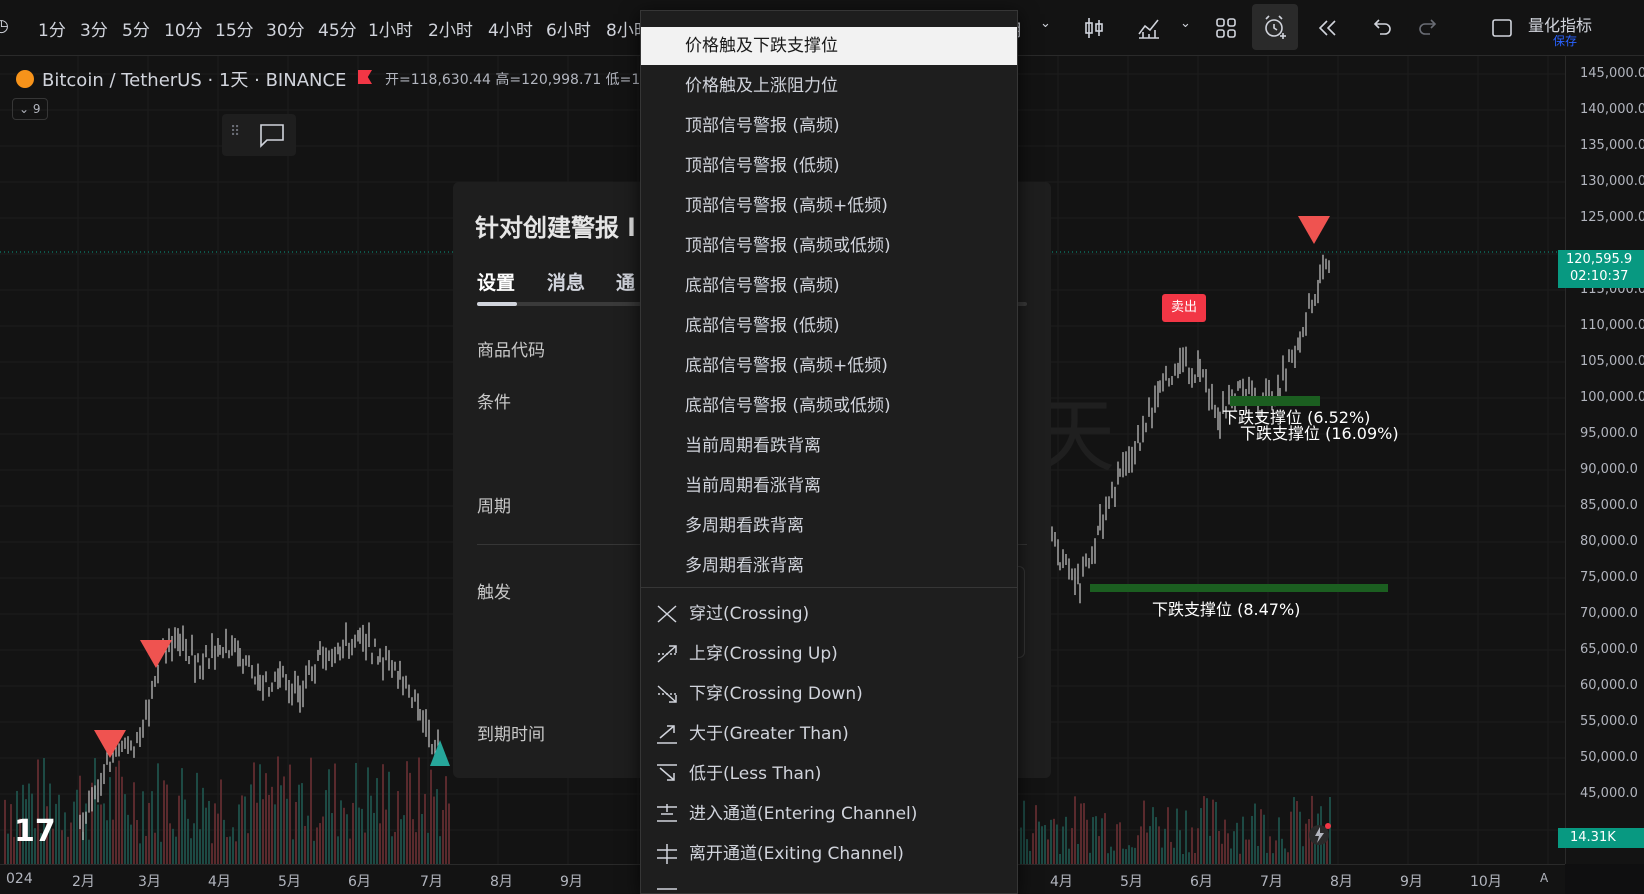  What do you see at coordinates (568, 28) in the screenshot?
I see `interval-button: 6小时` at bounding box center [568, 28].